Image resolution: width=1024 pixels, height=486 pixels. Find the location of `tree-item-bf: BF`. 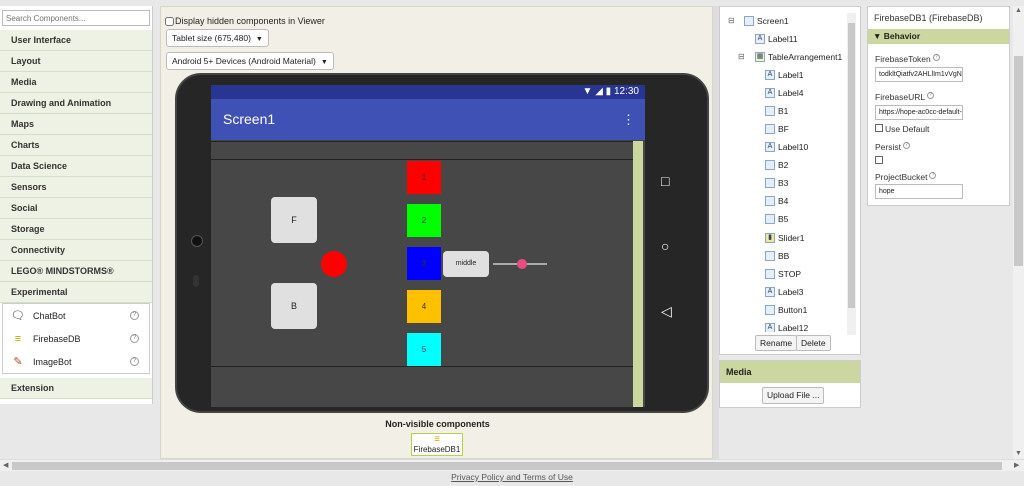

tree-item-bf: BF is located at coordinates (777, 129).